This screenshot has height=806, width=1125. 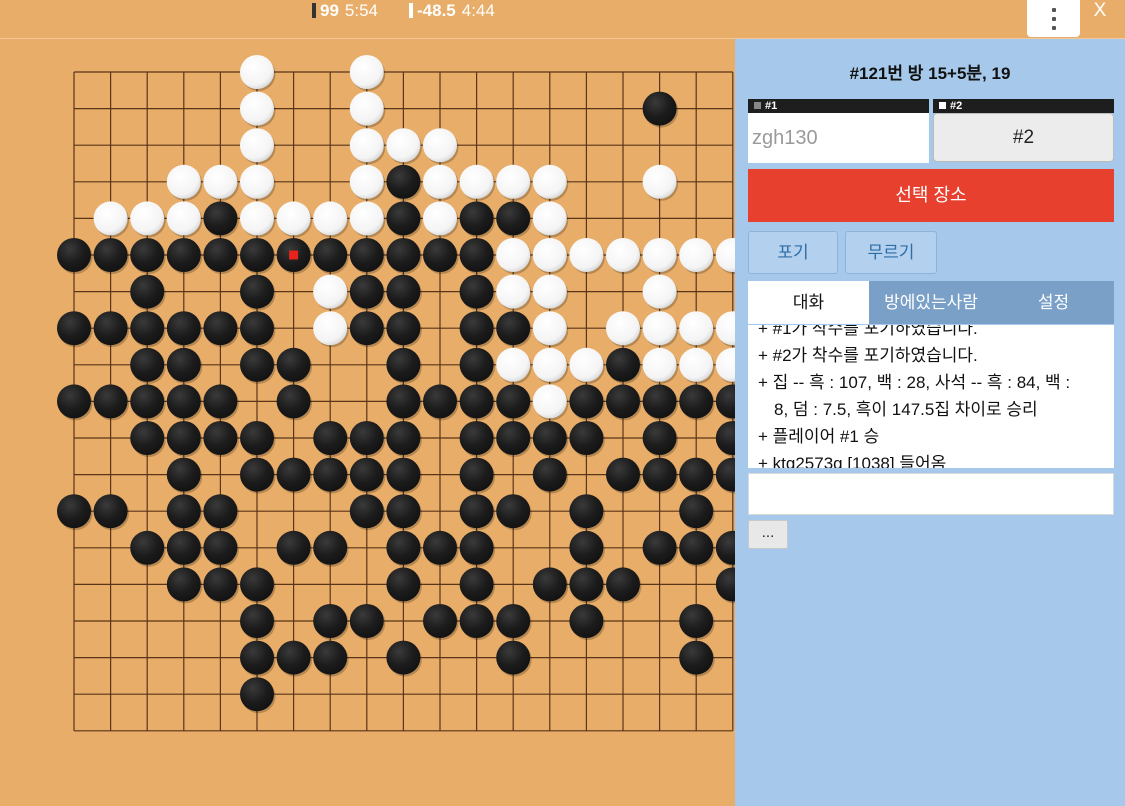 I want to click on white-indicator-icon, so click(x=411, y=10).